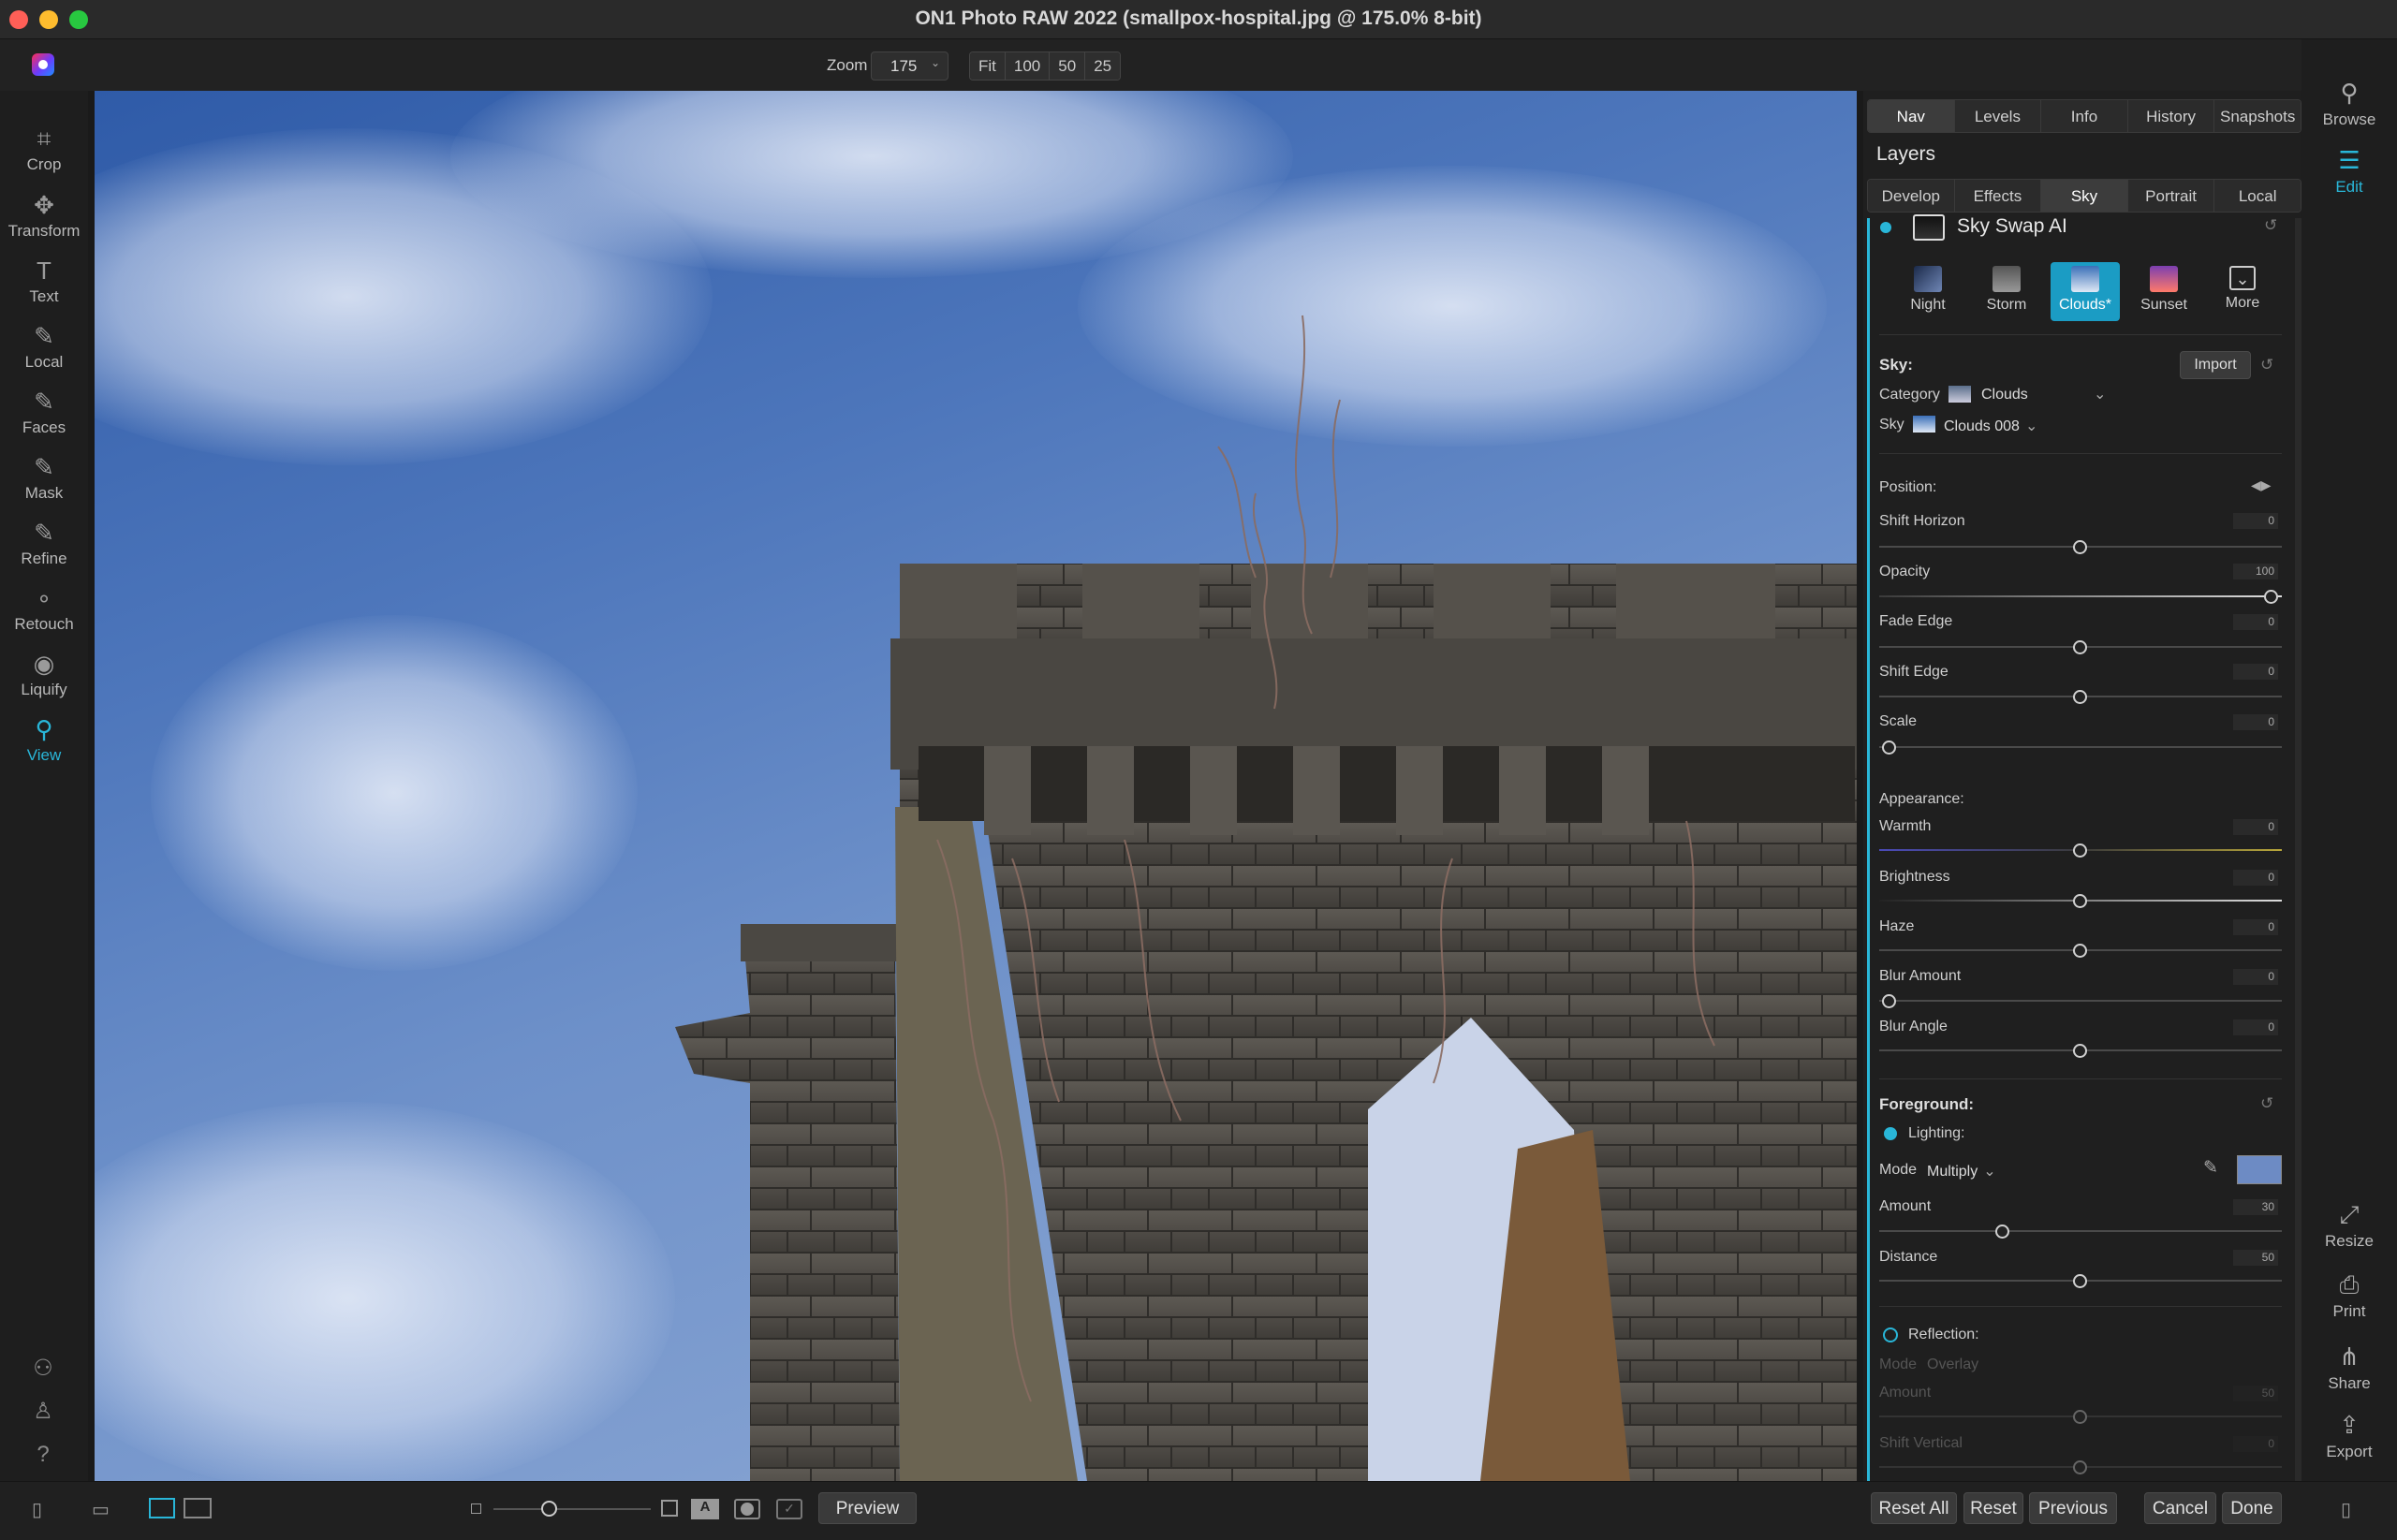 This screenshot has width=2397, height=1540. Describe the element at coordinates (2298, 849) in the screenshot. I see `panel-scrollbar` at that location.